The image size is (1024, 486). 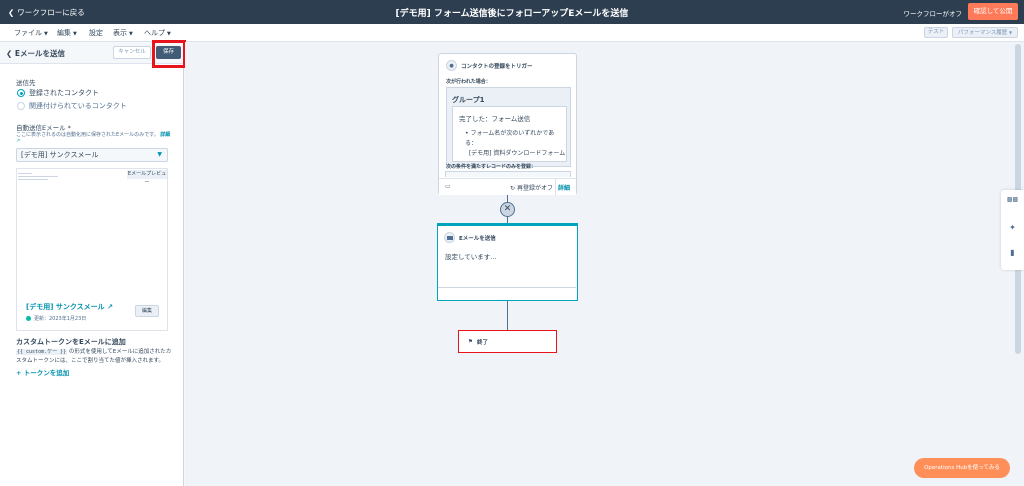 I want to click on clipboard-icon: ▭, so click(x=448, y=186).